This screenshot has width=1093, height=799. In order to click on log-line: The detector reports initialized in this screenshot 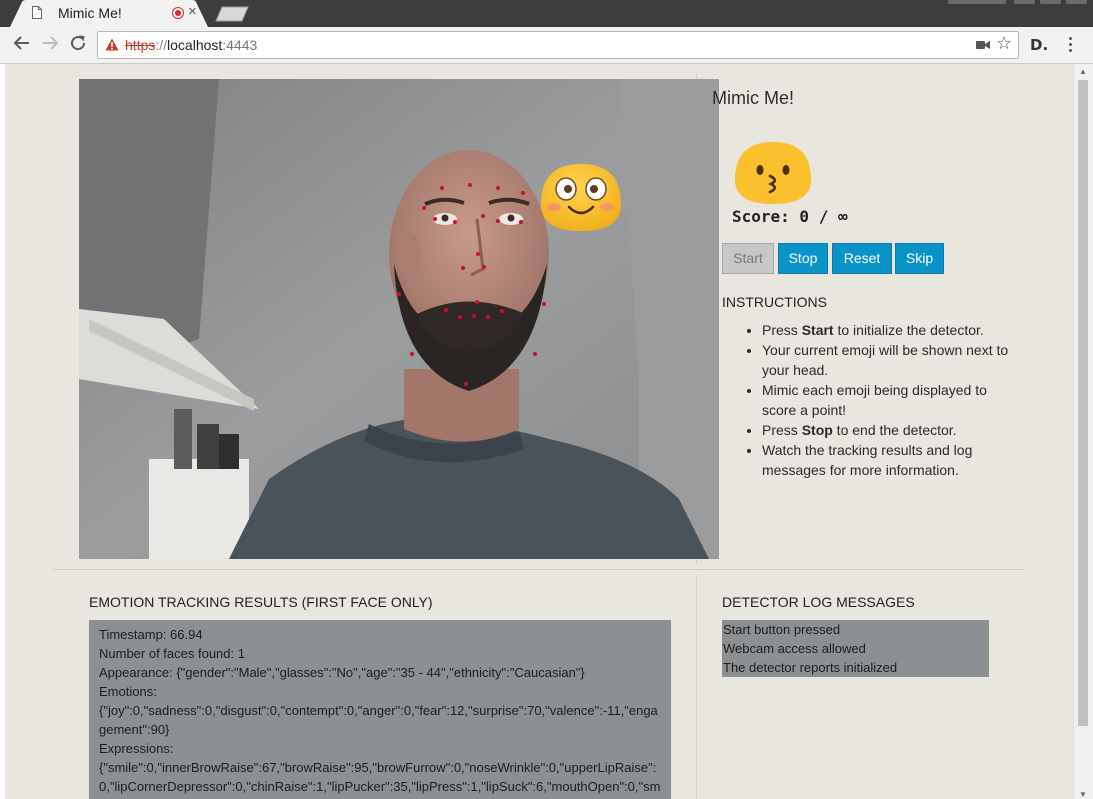, I will do `click(810, 667)`.